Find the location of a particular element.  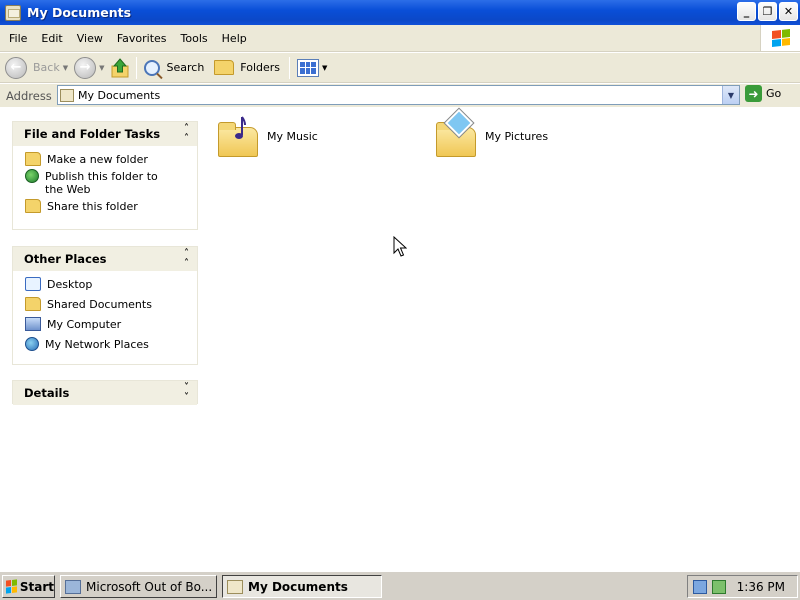

place-label: Shared Documents is located at coordinates (99, 304).